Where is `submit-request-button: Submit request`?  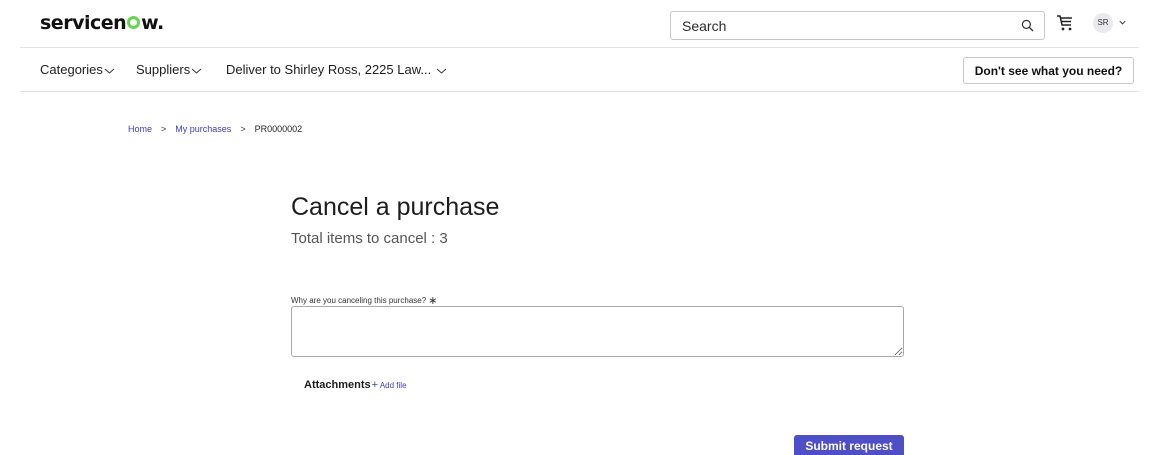
submit-request-button: Submit request is located at coordinates (849, 445).